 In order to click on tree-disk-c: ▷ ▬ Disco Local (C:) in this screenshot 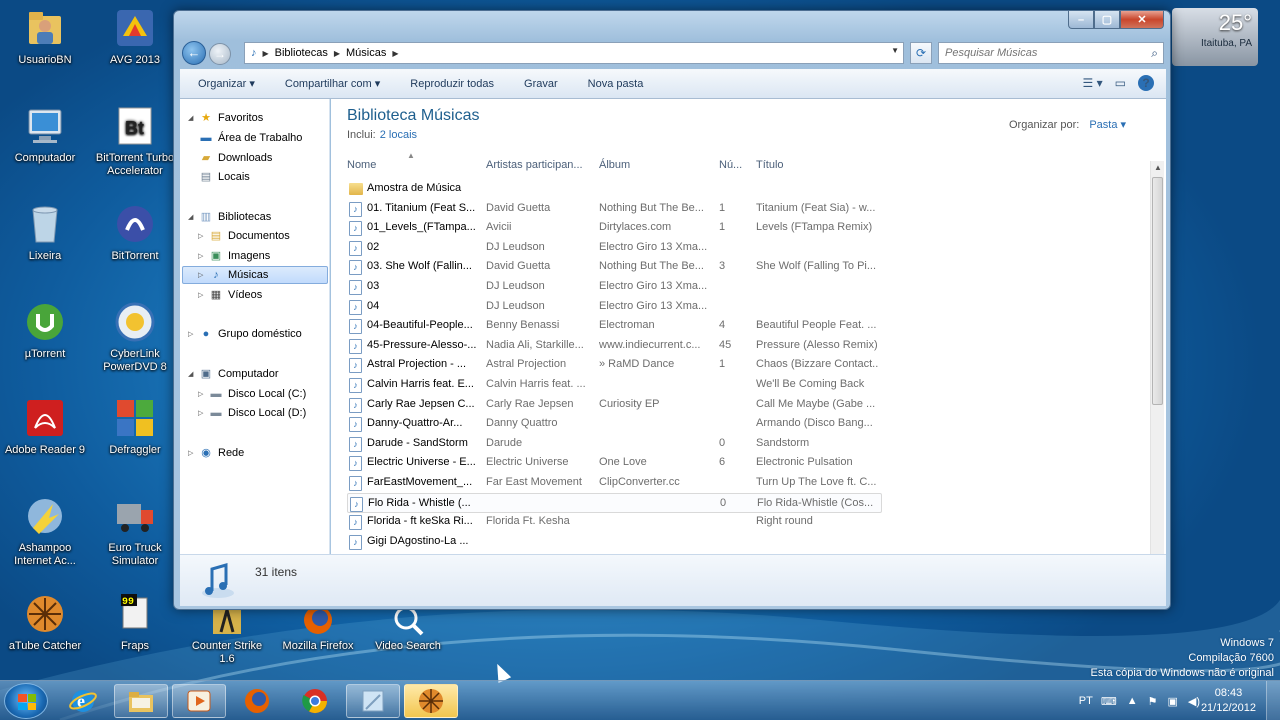, I will do `click(252, 394)`.